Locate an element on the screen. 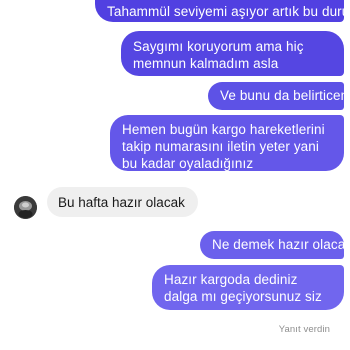  contact-avatar is located at coordinates (25, 207).